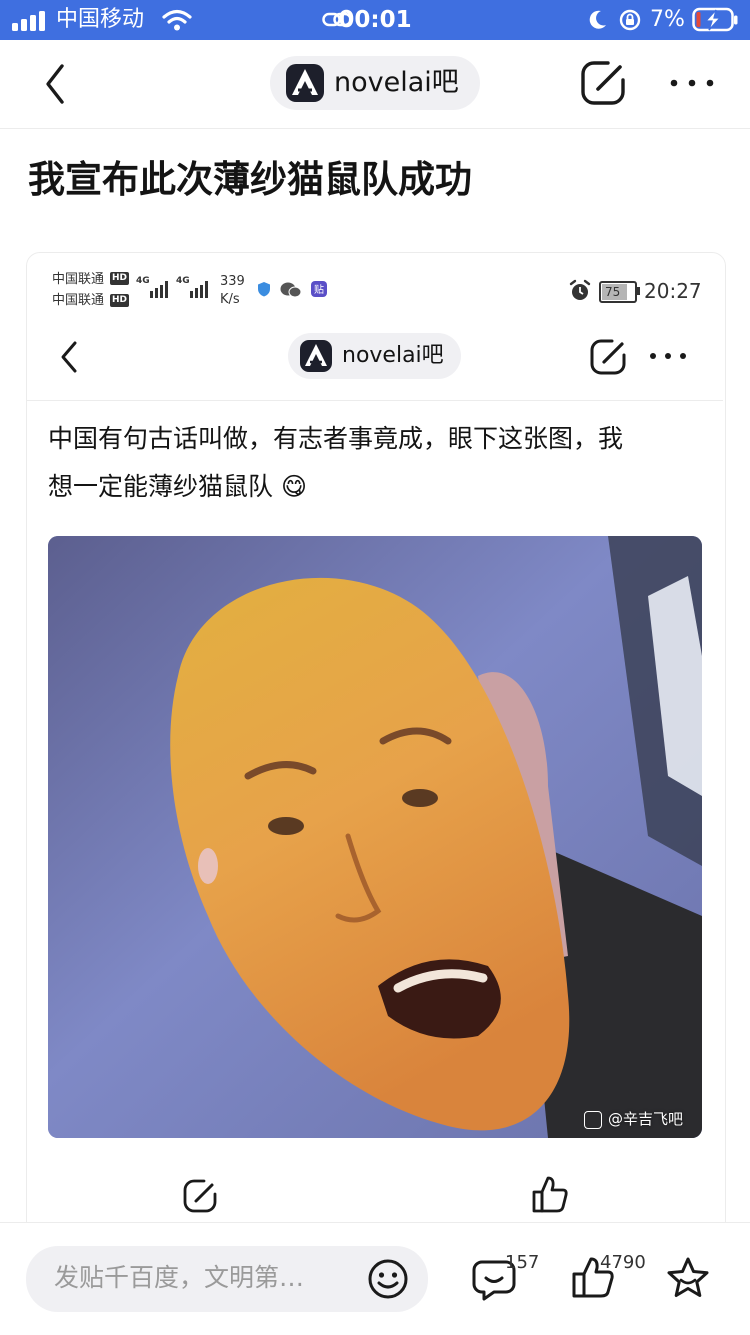 The height and width of the screenshot is (1335, 750). What do you see at coordinates (522, 1262) in the screenshot?
I see `comment-count: 157` at bounding box center [522, 1262].